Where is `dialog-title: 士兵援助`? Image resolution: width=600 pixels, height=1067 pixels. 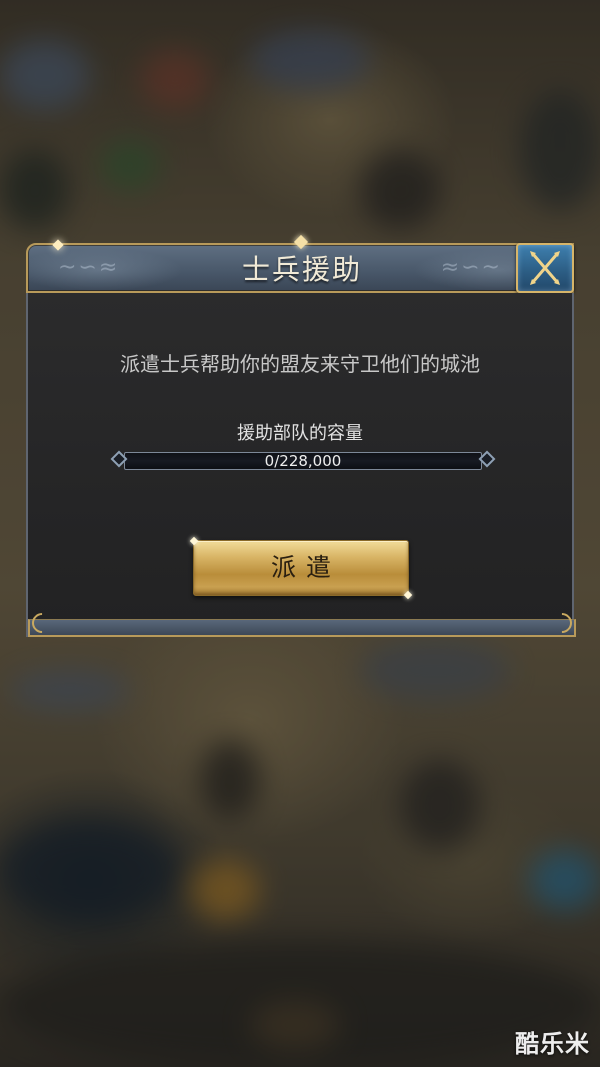 dialog-title: 士兵援助 is located at coordinates (301, 269).